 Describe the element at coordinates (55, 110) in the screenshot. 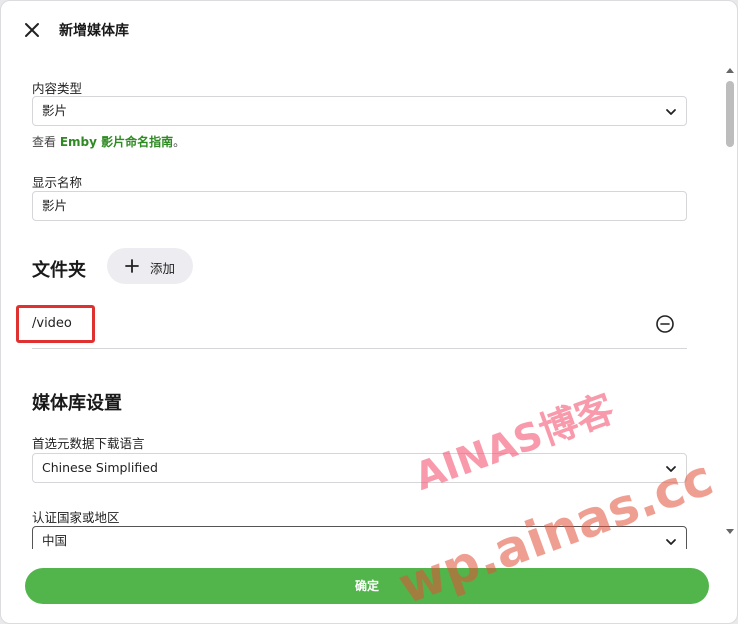

I see `content-type-value: 影片` at that location.